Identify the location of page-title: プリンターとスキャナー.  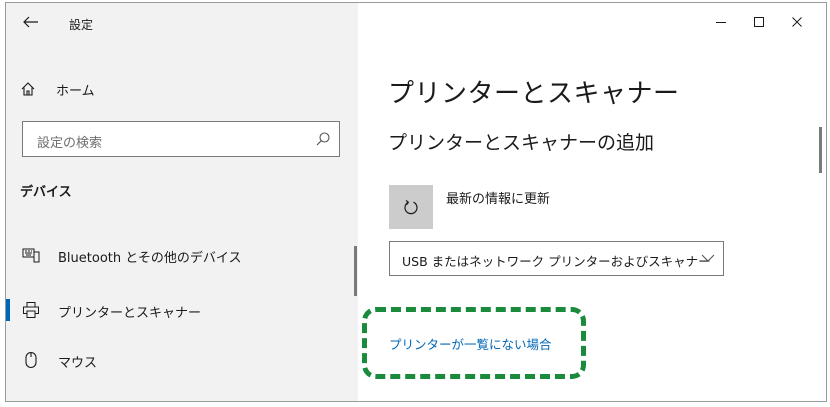
(534, 94).